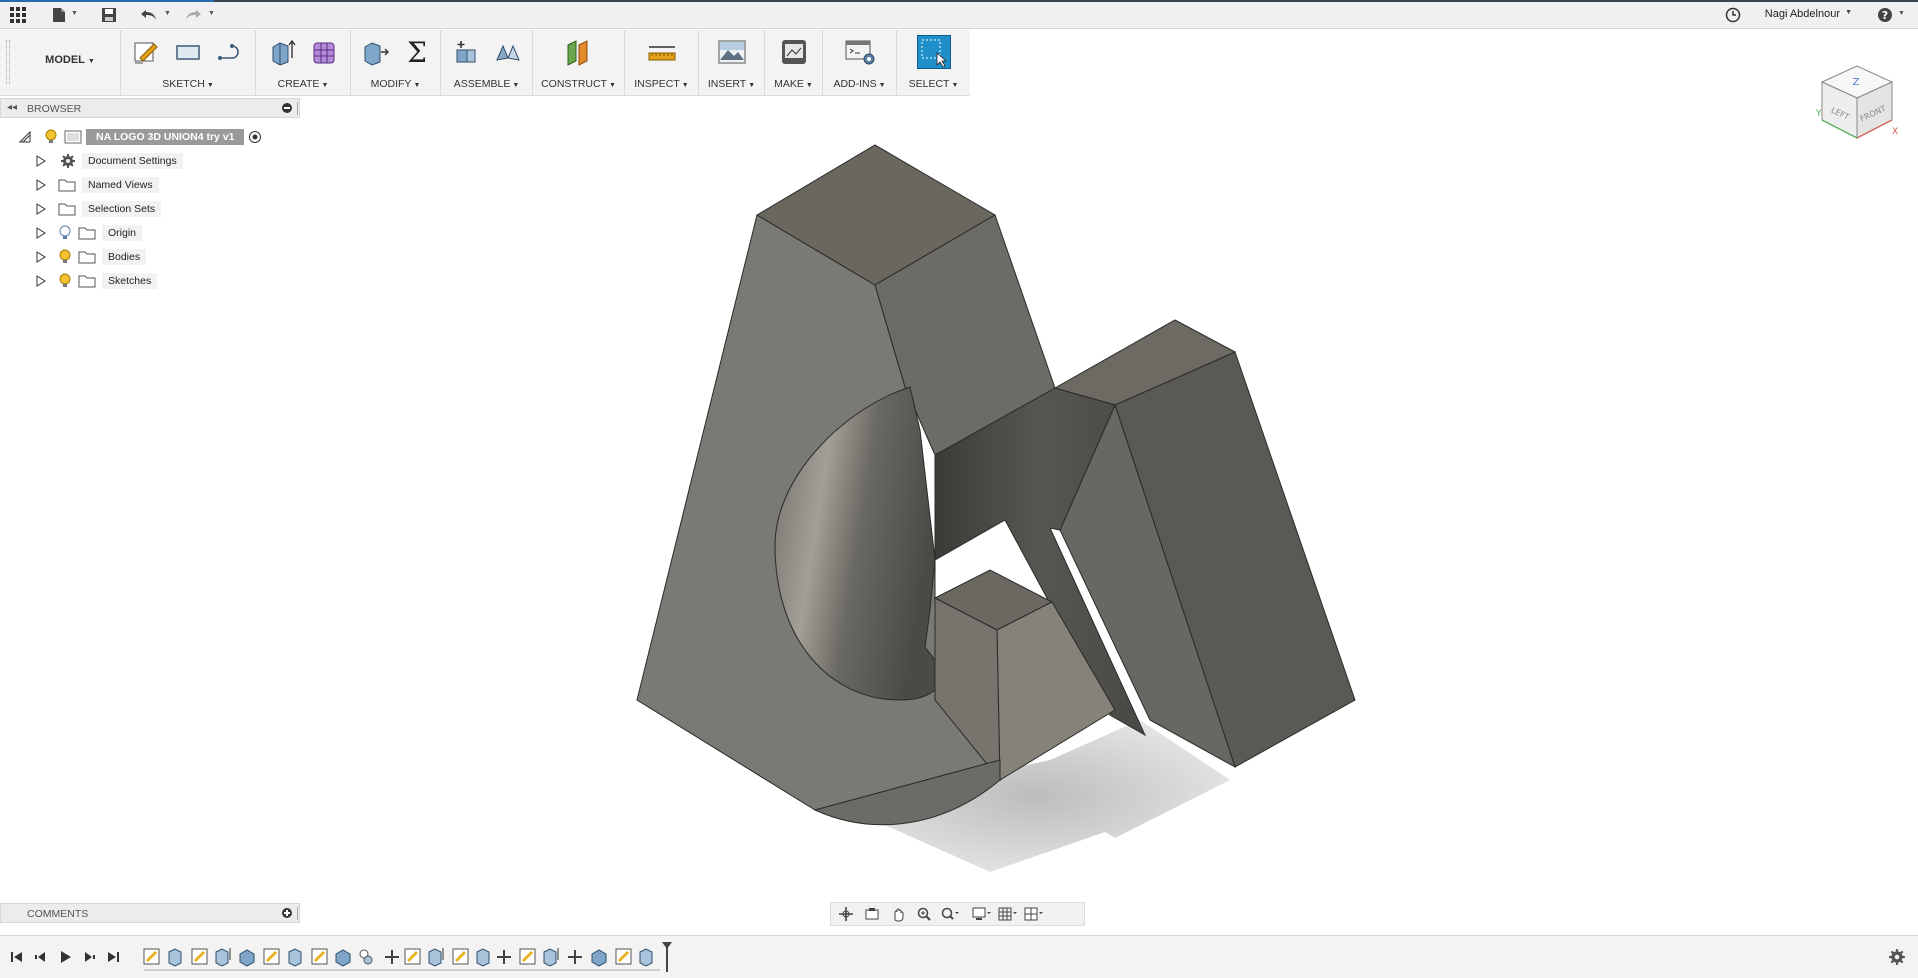 Image resolution: width=1918 pixels, height=978 pixels. Describe the element at coordinates (18, 15) in the screenshot. I see `grid-icon` at that location.